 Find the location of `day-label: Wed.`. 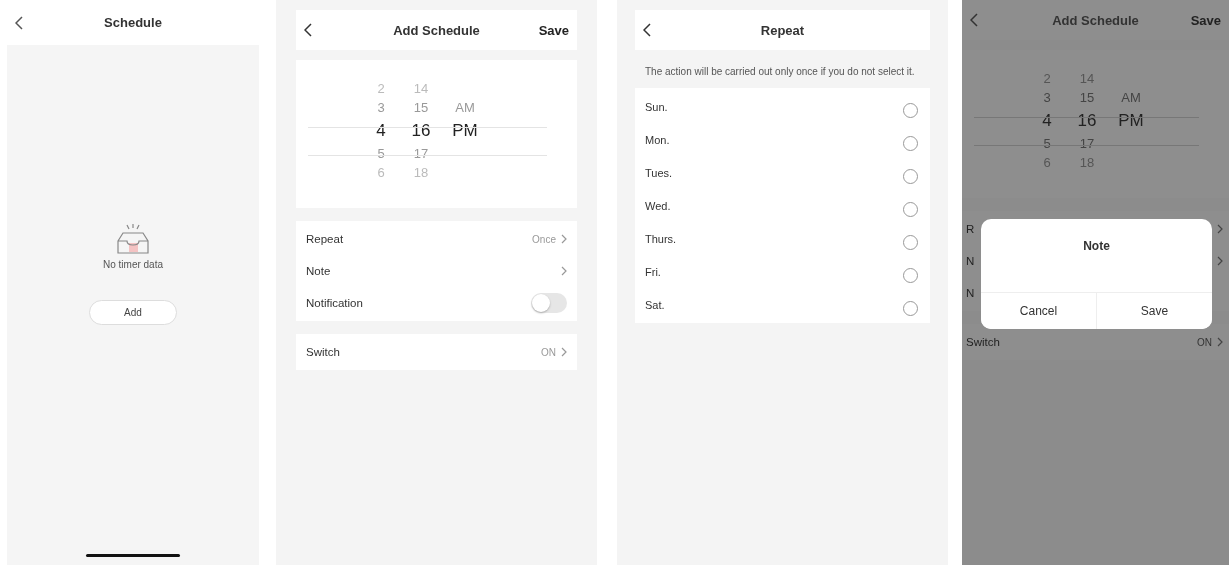

day-label: Wed. is located at coordinates (658, 205).